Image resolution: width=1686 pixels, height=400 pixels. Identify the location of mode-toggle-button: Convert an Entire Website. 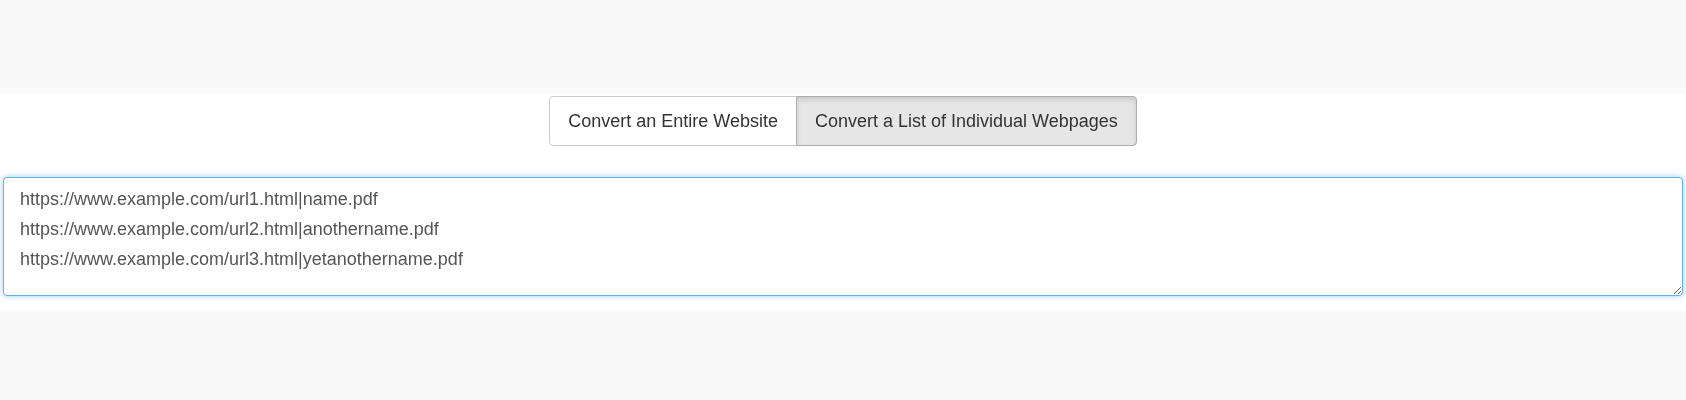
(673, 121).